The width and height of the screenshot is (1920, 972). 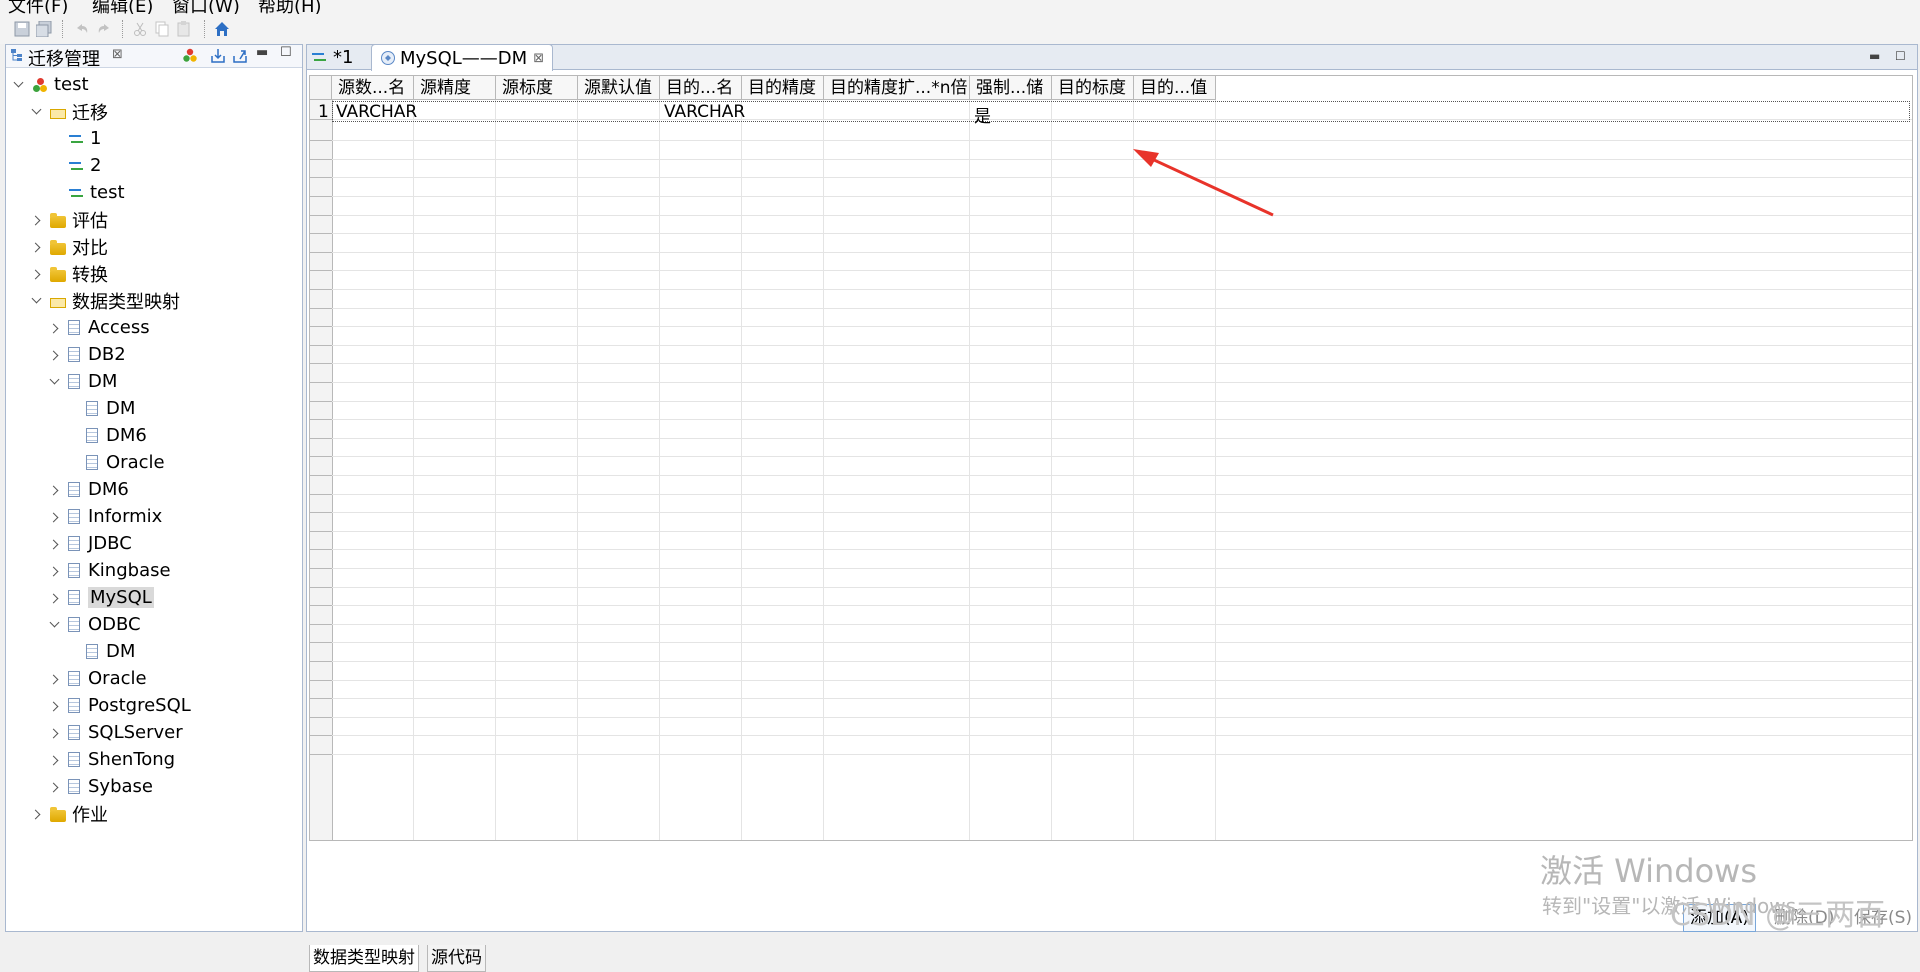 What do you see at coordinates (388, 58) in the screenshot?
I see `mapping-icon` at bounding box center [388, 58].